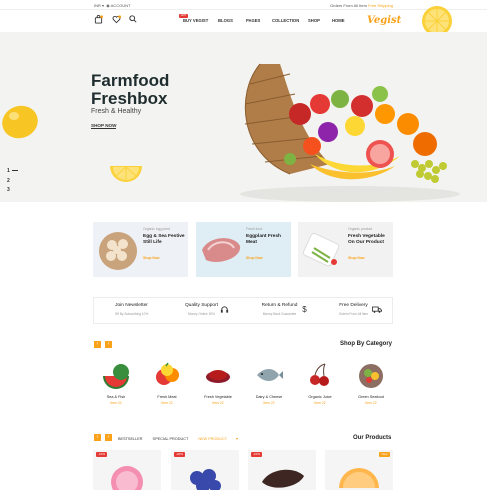 Image resolution: width=487 pixels, height=490 pixels. Describe the element at coordinates (353, 310) in the screenshot. I see `feature-delivery: Free Delivery Orders From All Item` at that location.